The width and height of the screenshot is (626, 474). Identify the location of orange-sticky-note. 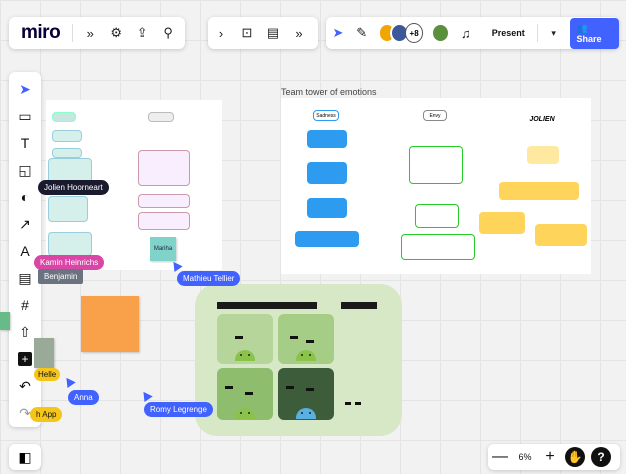
(110, 324).